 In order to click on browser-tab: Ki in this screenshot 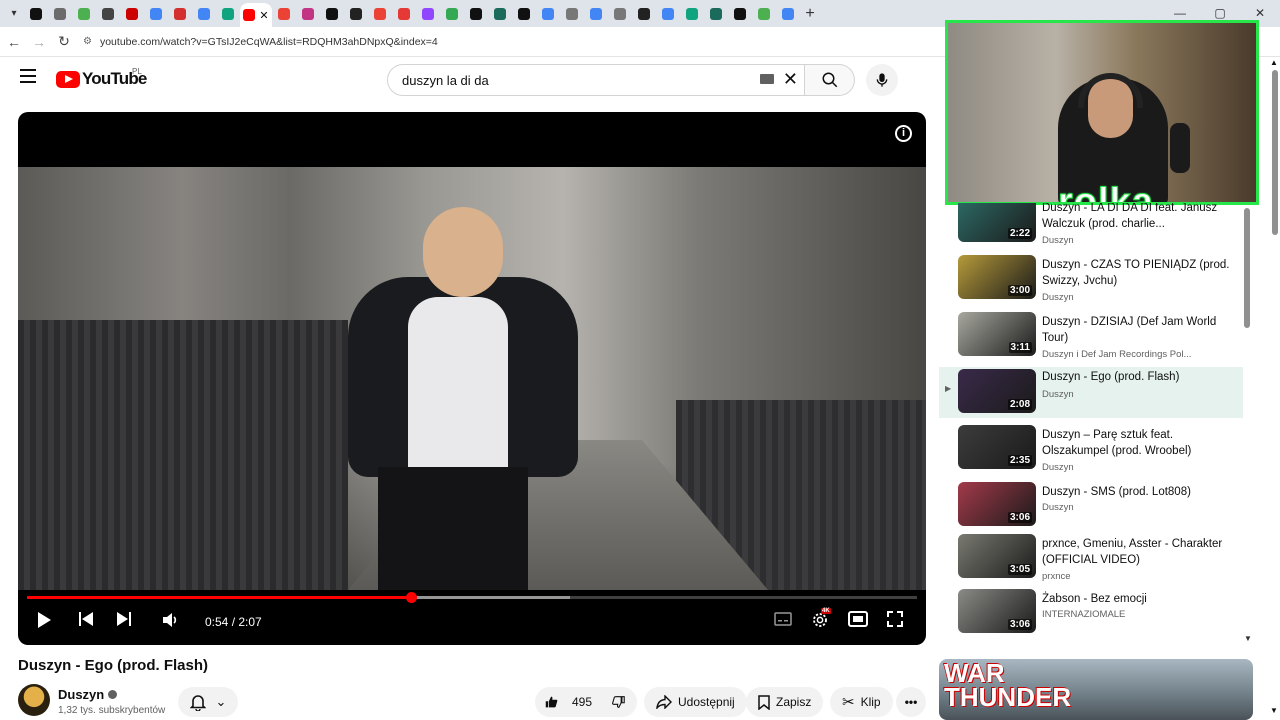, I will do `click(108, 14)`.